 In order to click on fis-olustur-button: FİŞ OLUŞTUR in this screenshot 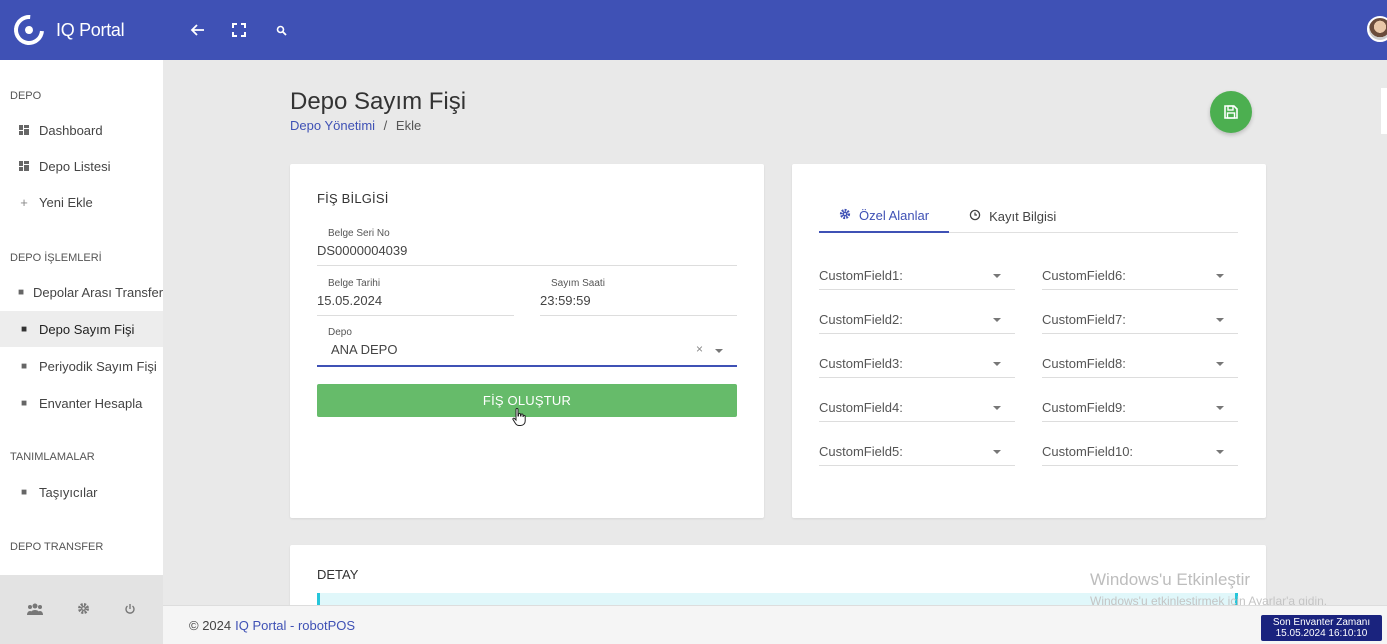, I will do `click(527, 400)`.